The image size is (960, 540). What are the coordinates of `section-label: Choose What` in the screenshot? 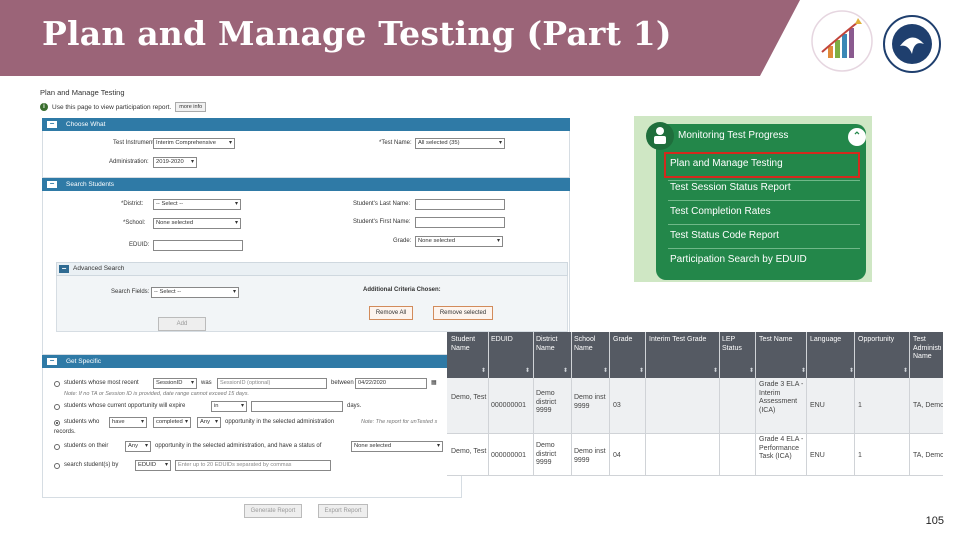 It's located at (86, 124).